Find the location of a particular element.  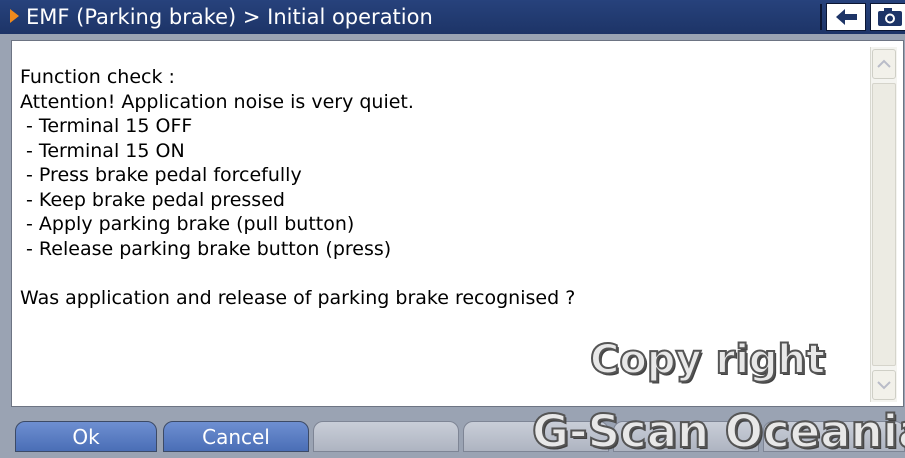

title-bar: EMF (Parking brake) > Initial operation is located at coordinates (452, 17).